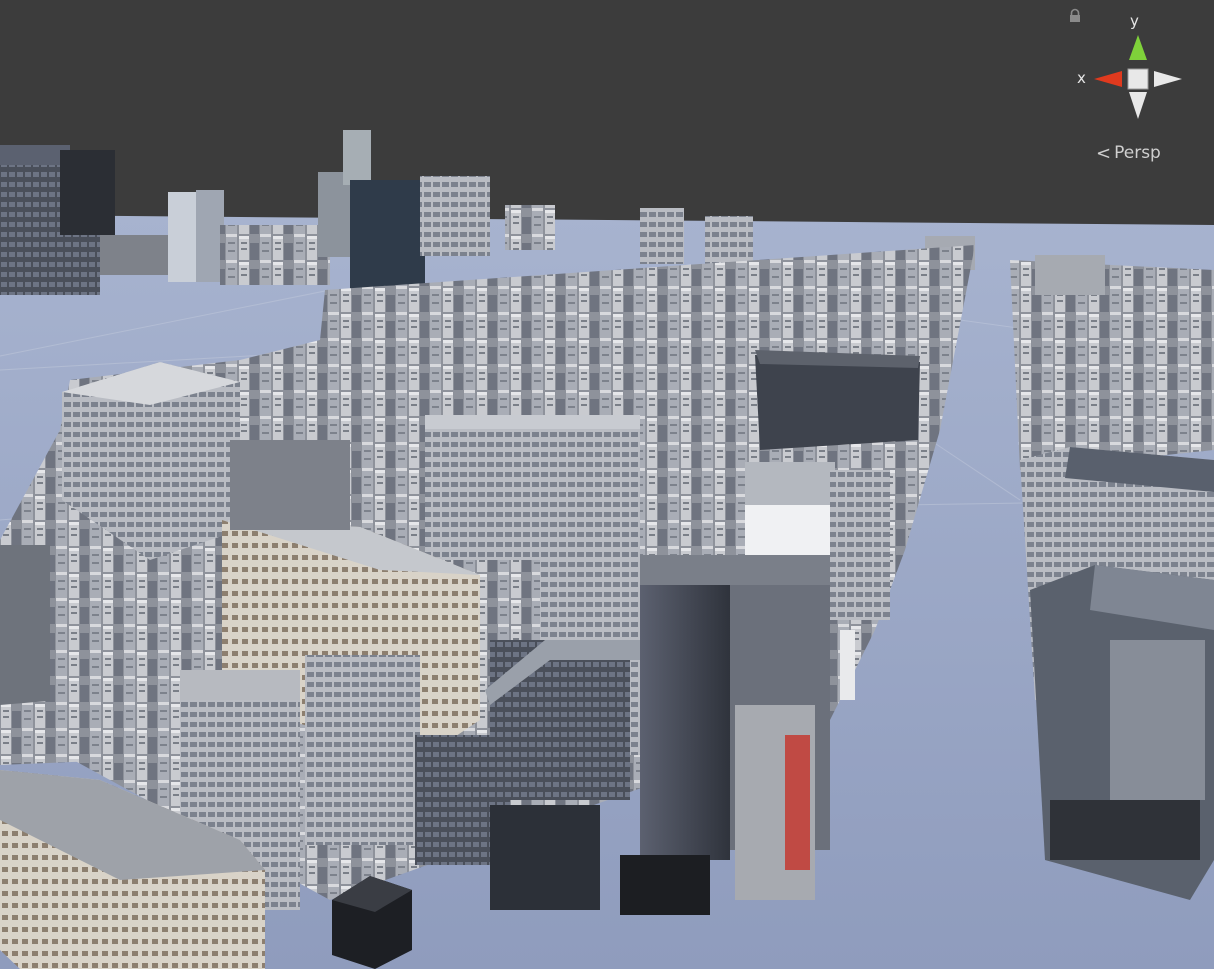 Image resolution: width=1214 pixels, height=969 pixels. Describe the element at coordinates (1138, 105) in the screenshot. I see `neg-y-axis-cone` at that location.